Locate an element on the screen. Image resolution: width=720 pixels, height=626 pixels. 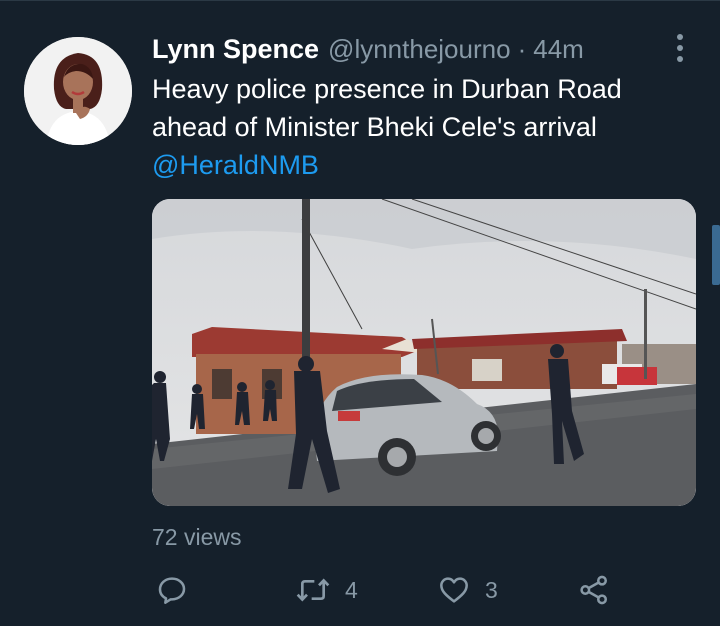
avatar-photo is located at coordinates (78, 91).